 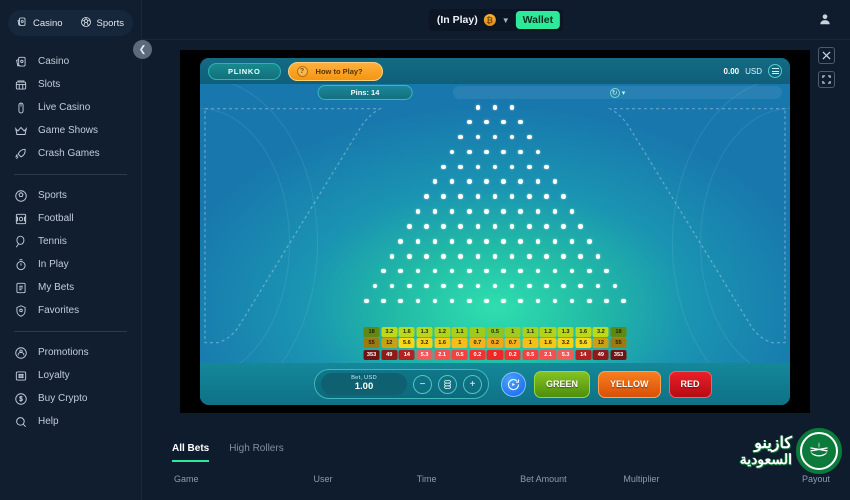 What do you see at coordinates (70, 287) in the screenshot?
I see `sidebar-item-my-bets: My Bets` at bounding box center [70, 287].